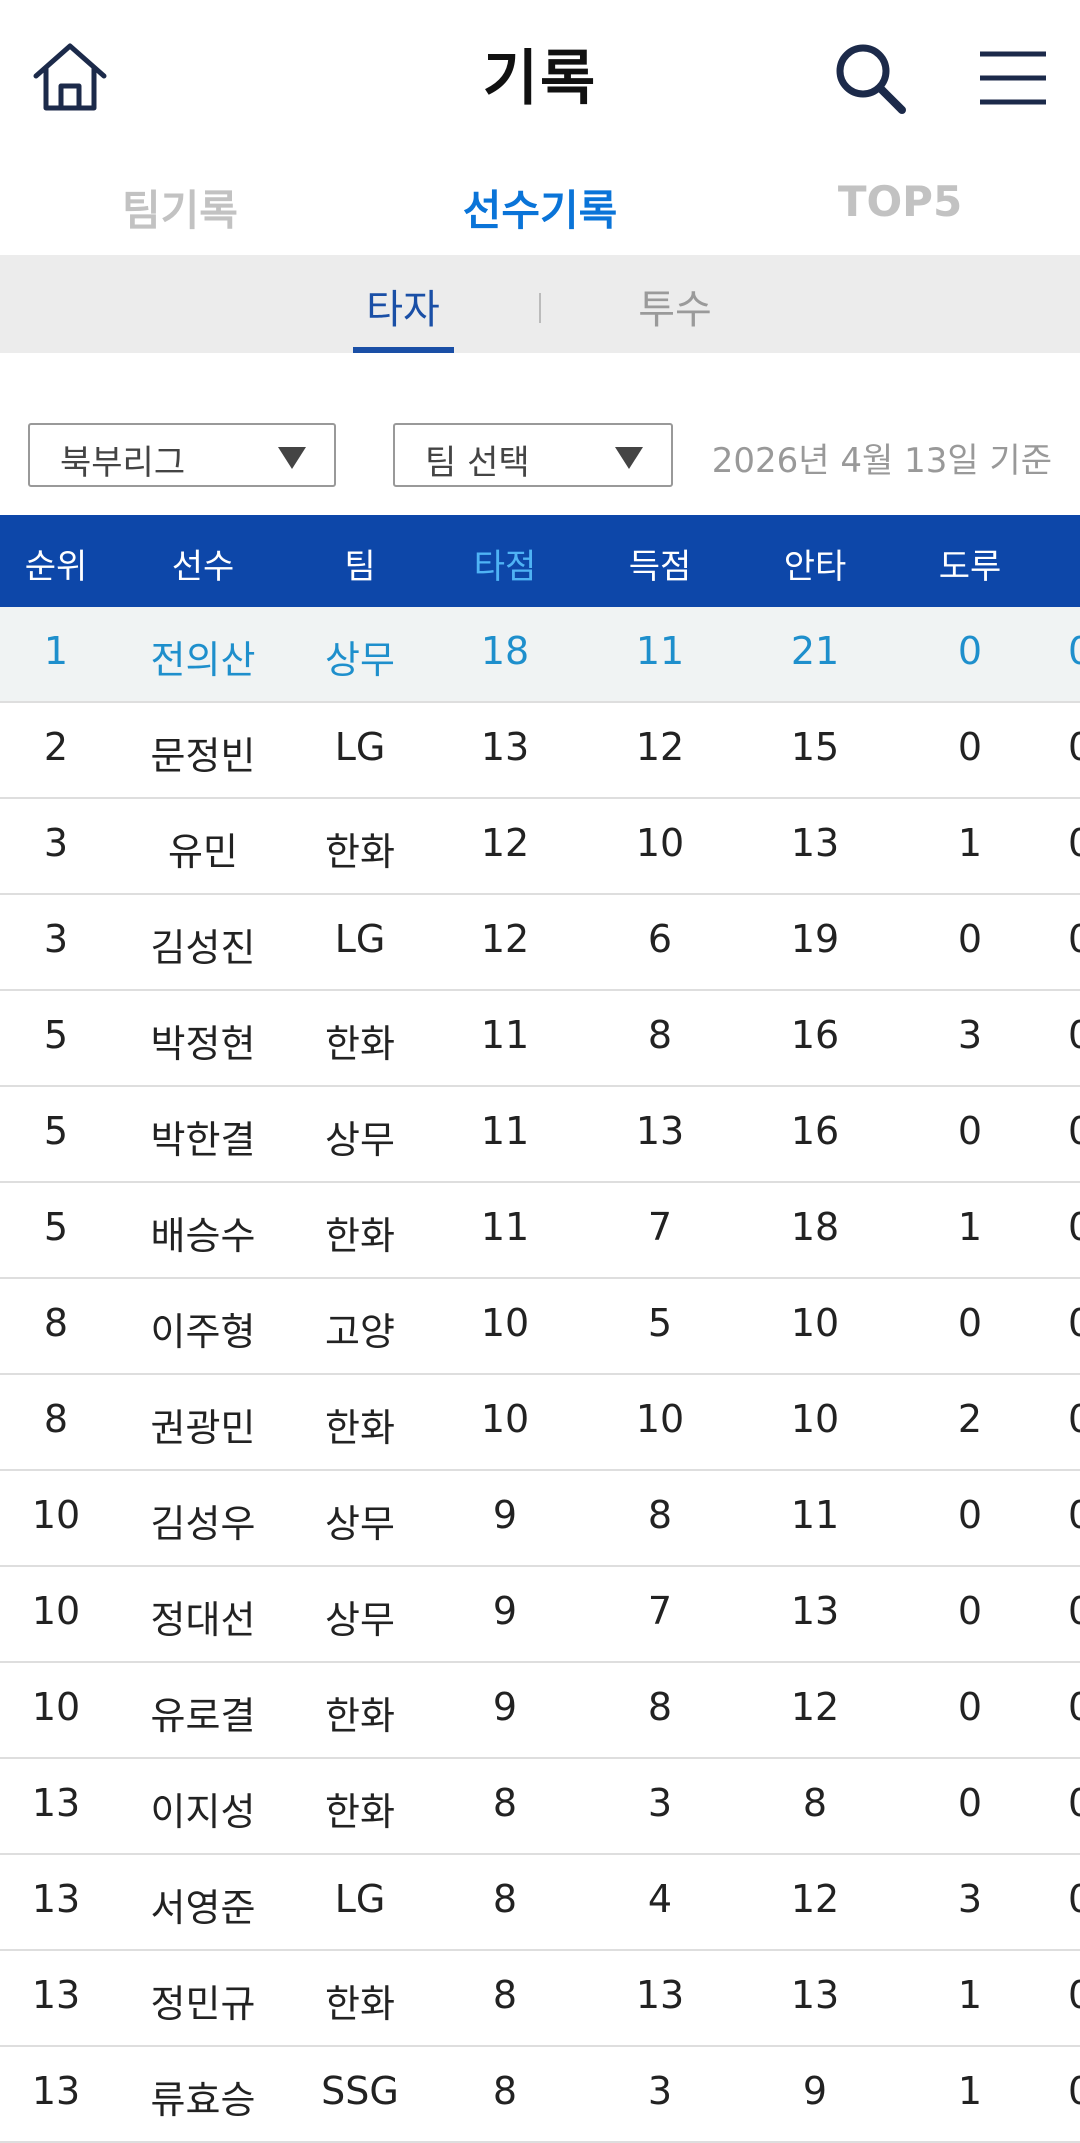 The height and width of the screenshot is (2143, 1080). Describe the element at coordinates (815, 939) in the screenshot. I see `hits-cell: 19` at that location.